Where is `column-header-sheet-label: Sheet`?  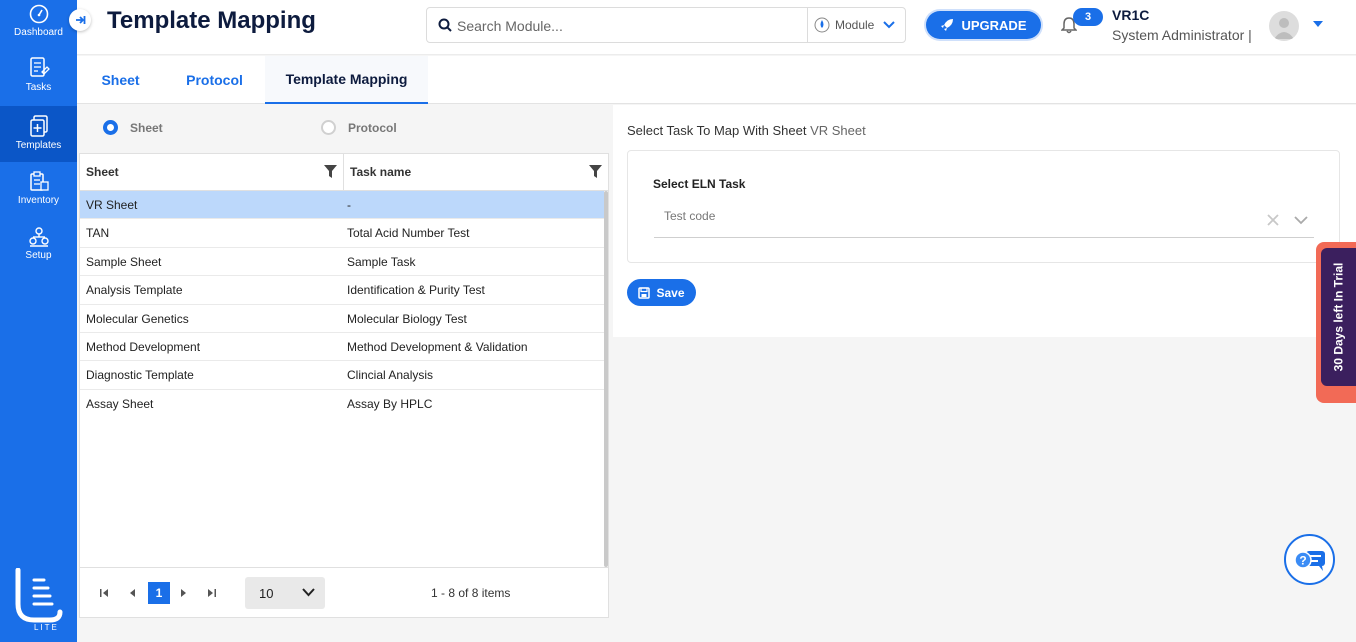 column-header-sheet-label: Sheet is located at coordinates (102, 172).